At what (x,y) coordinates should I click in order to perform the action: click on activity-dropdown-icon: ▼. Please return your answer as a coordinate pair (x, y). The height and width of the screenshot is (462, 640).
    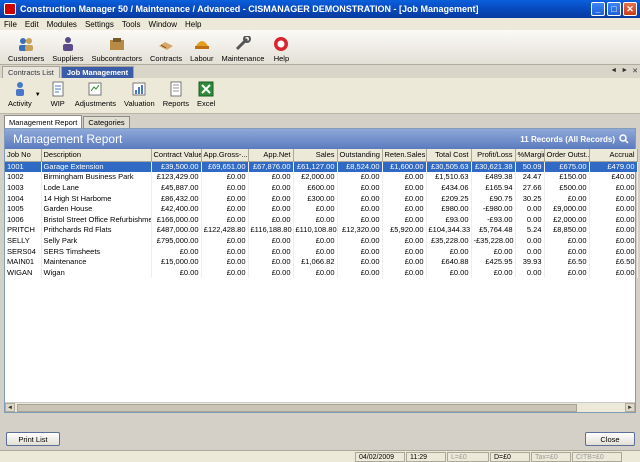
    Looking at the image, I should click on (38, 95).